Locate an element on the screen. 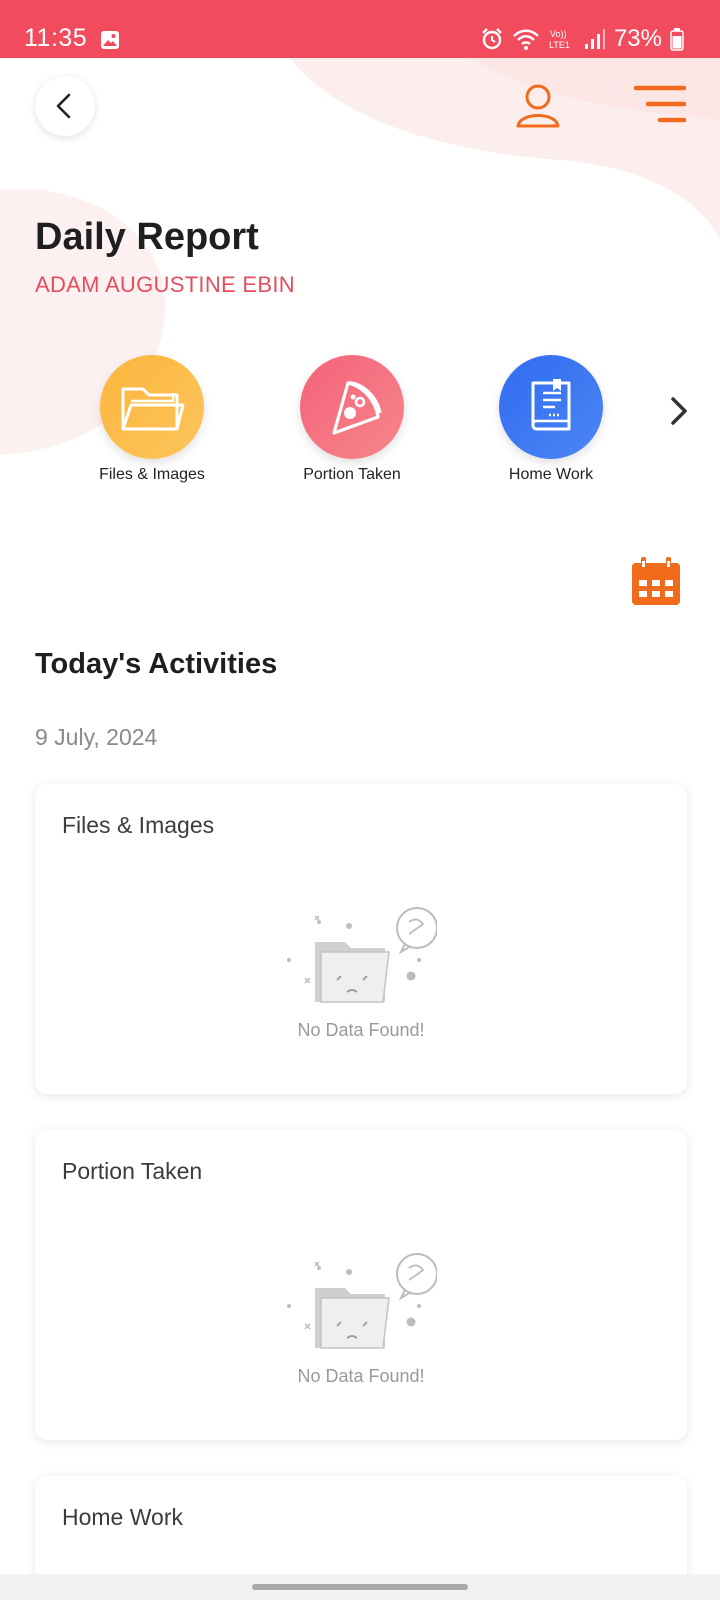 This screenshot has width=720, height=1600. category-portion-circle is located at coordinates (352, 407).